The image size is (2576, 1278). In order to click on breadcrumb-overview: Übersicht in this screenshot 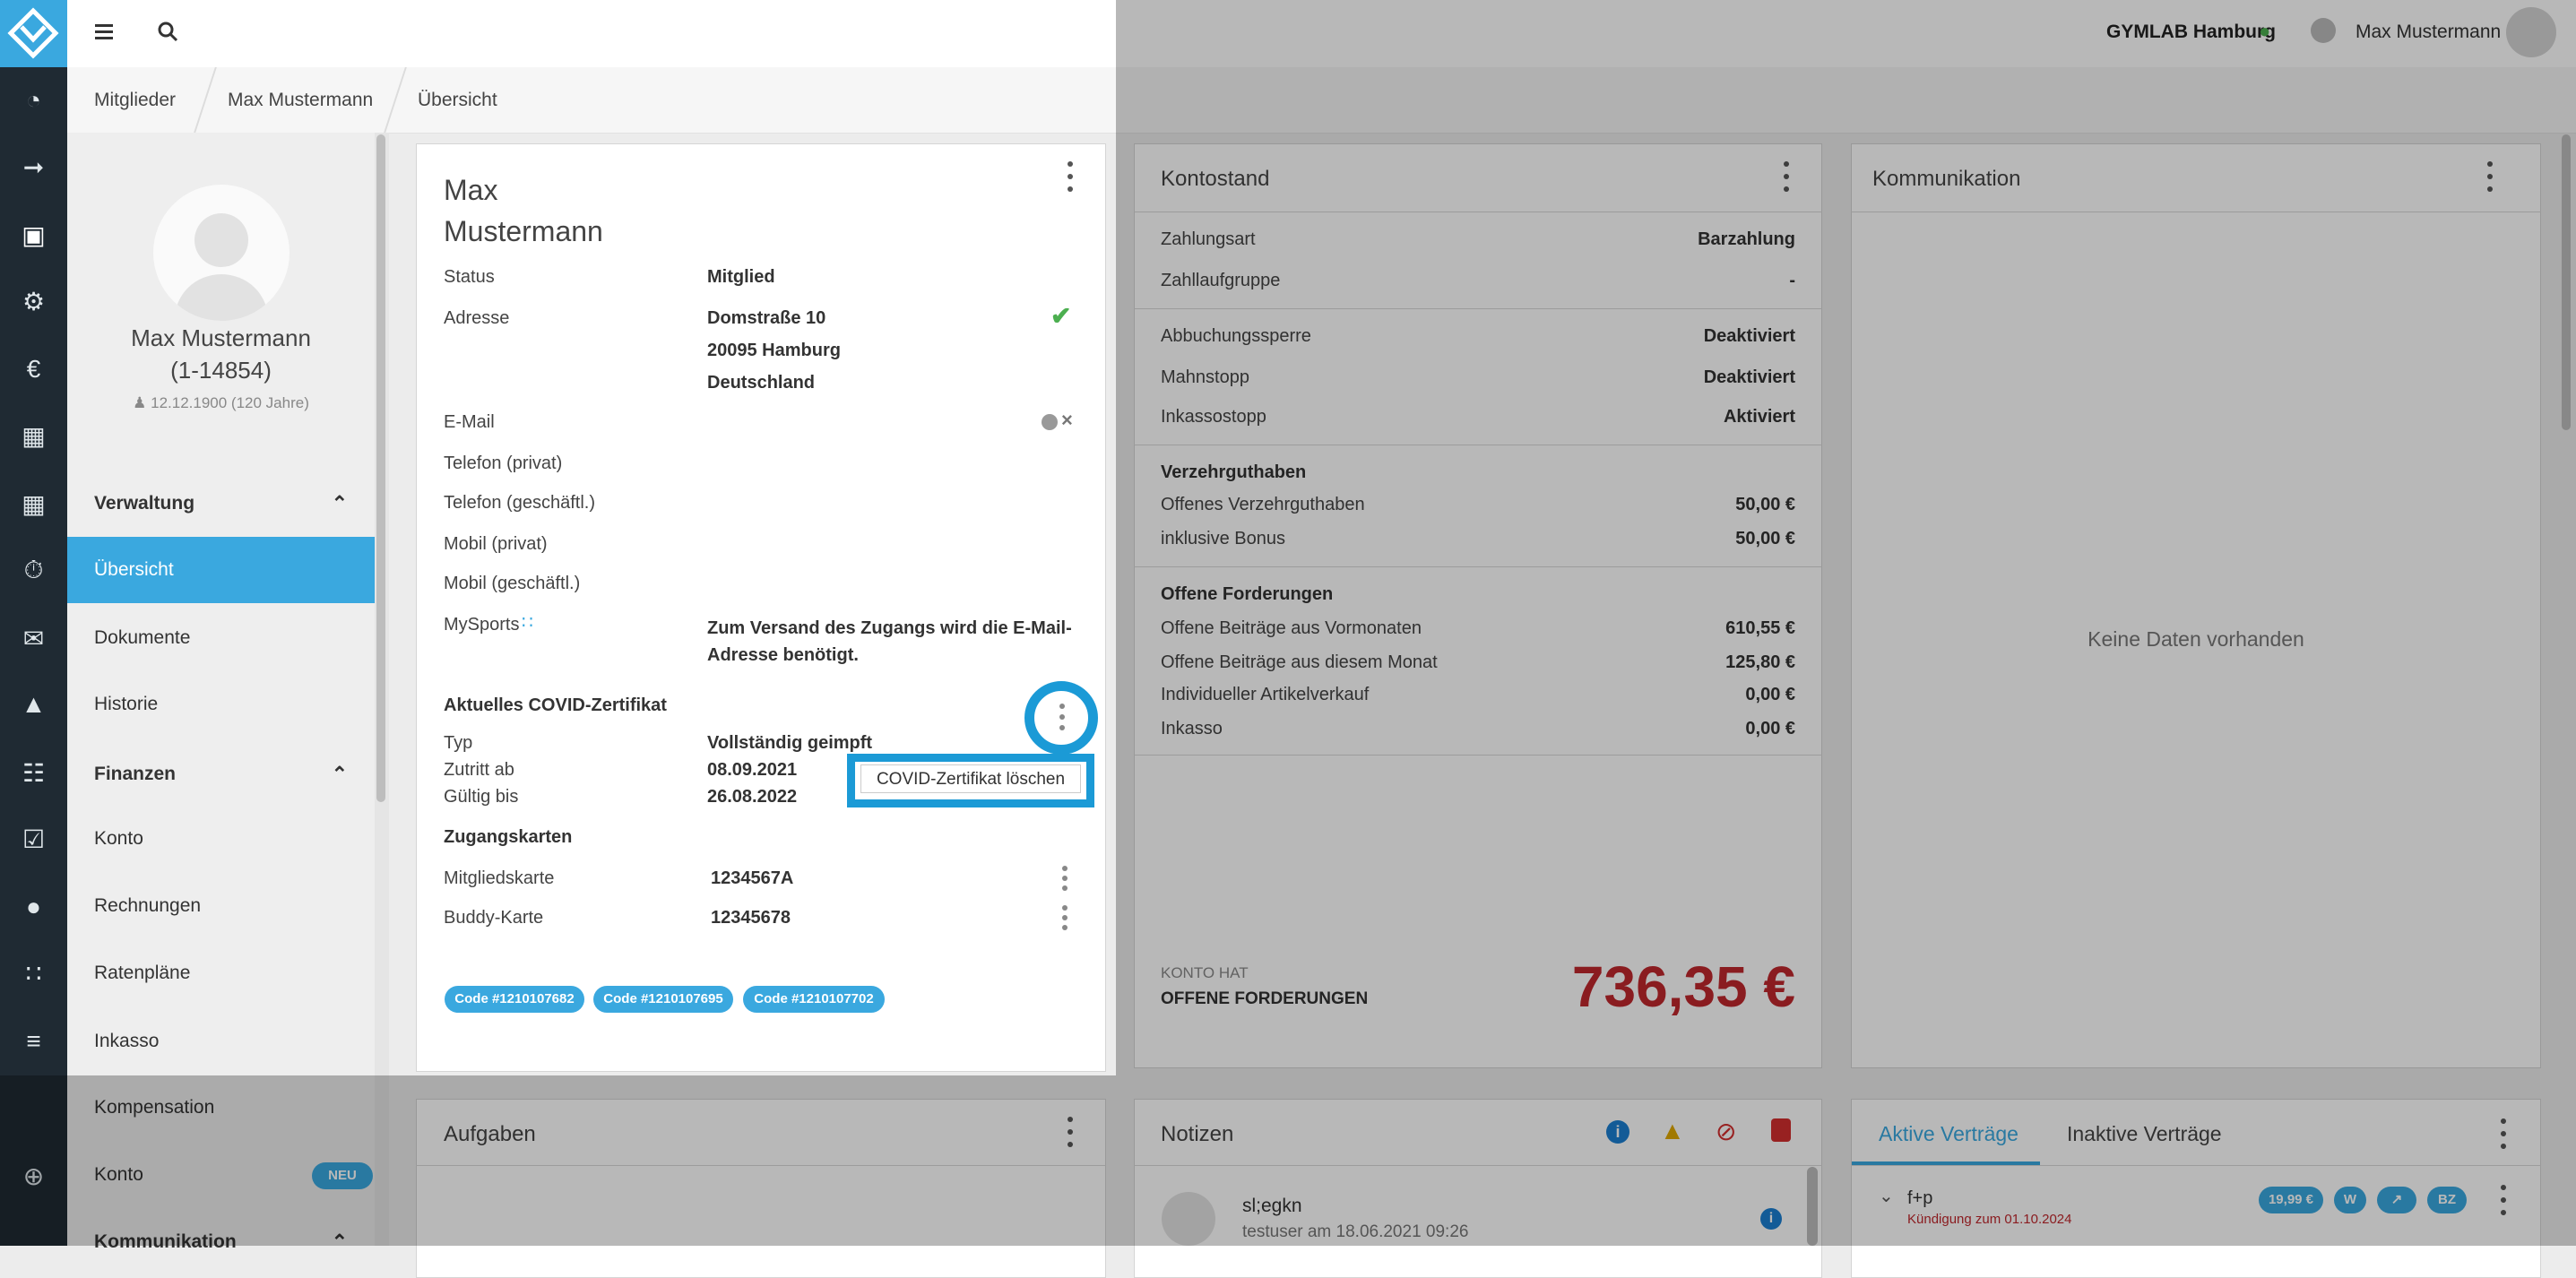, I will do `click(457, 100)`.